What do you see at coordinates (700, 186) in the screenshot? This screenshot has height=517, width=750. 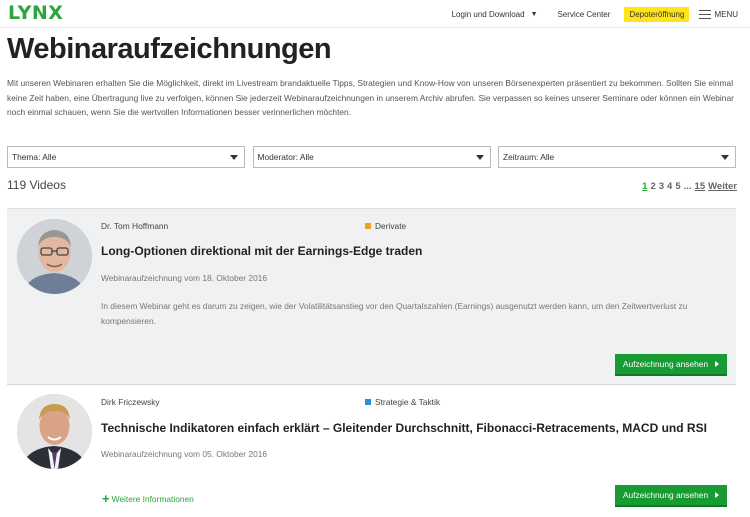 I see `page-link-last: 15` at bounding box center [700, 186].